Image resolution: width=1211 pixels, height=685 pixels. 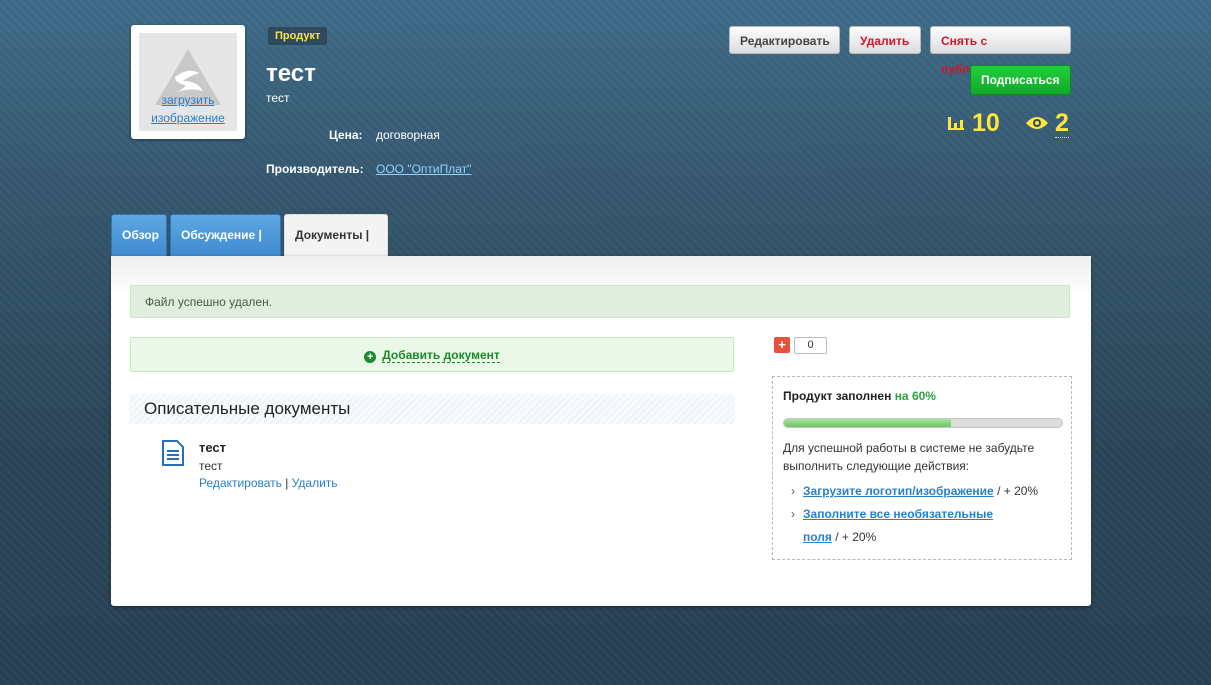 What do you see at coordinates (211, 466) in the screenshot?
I see `document-description: тест` at bounding box center [211, 466].